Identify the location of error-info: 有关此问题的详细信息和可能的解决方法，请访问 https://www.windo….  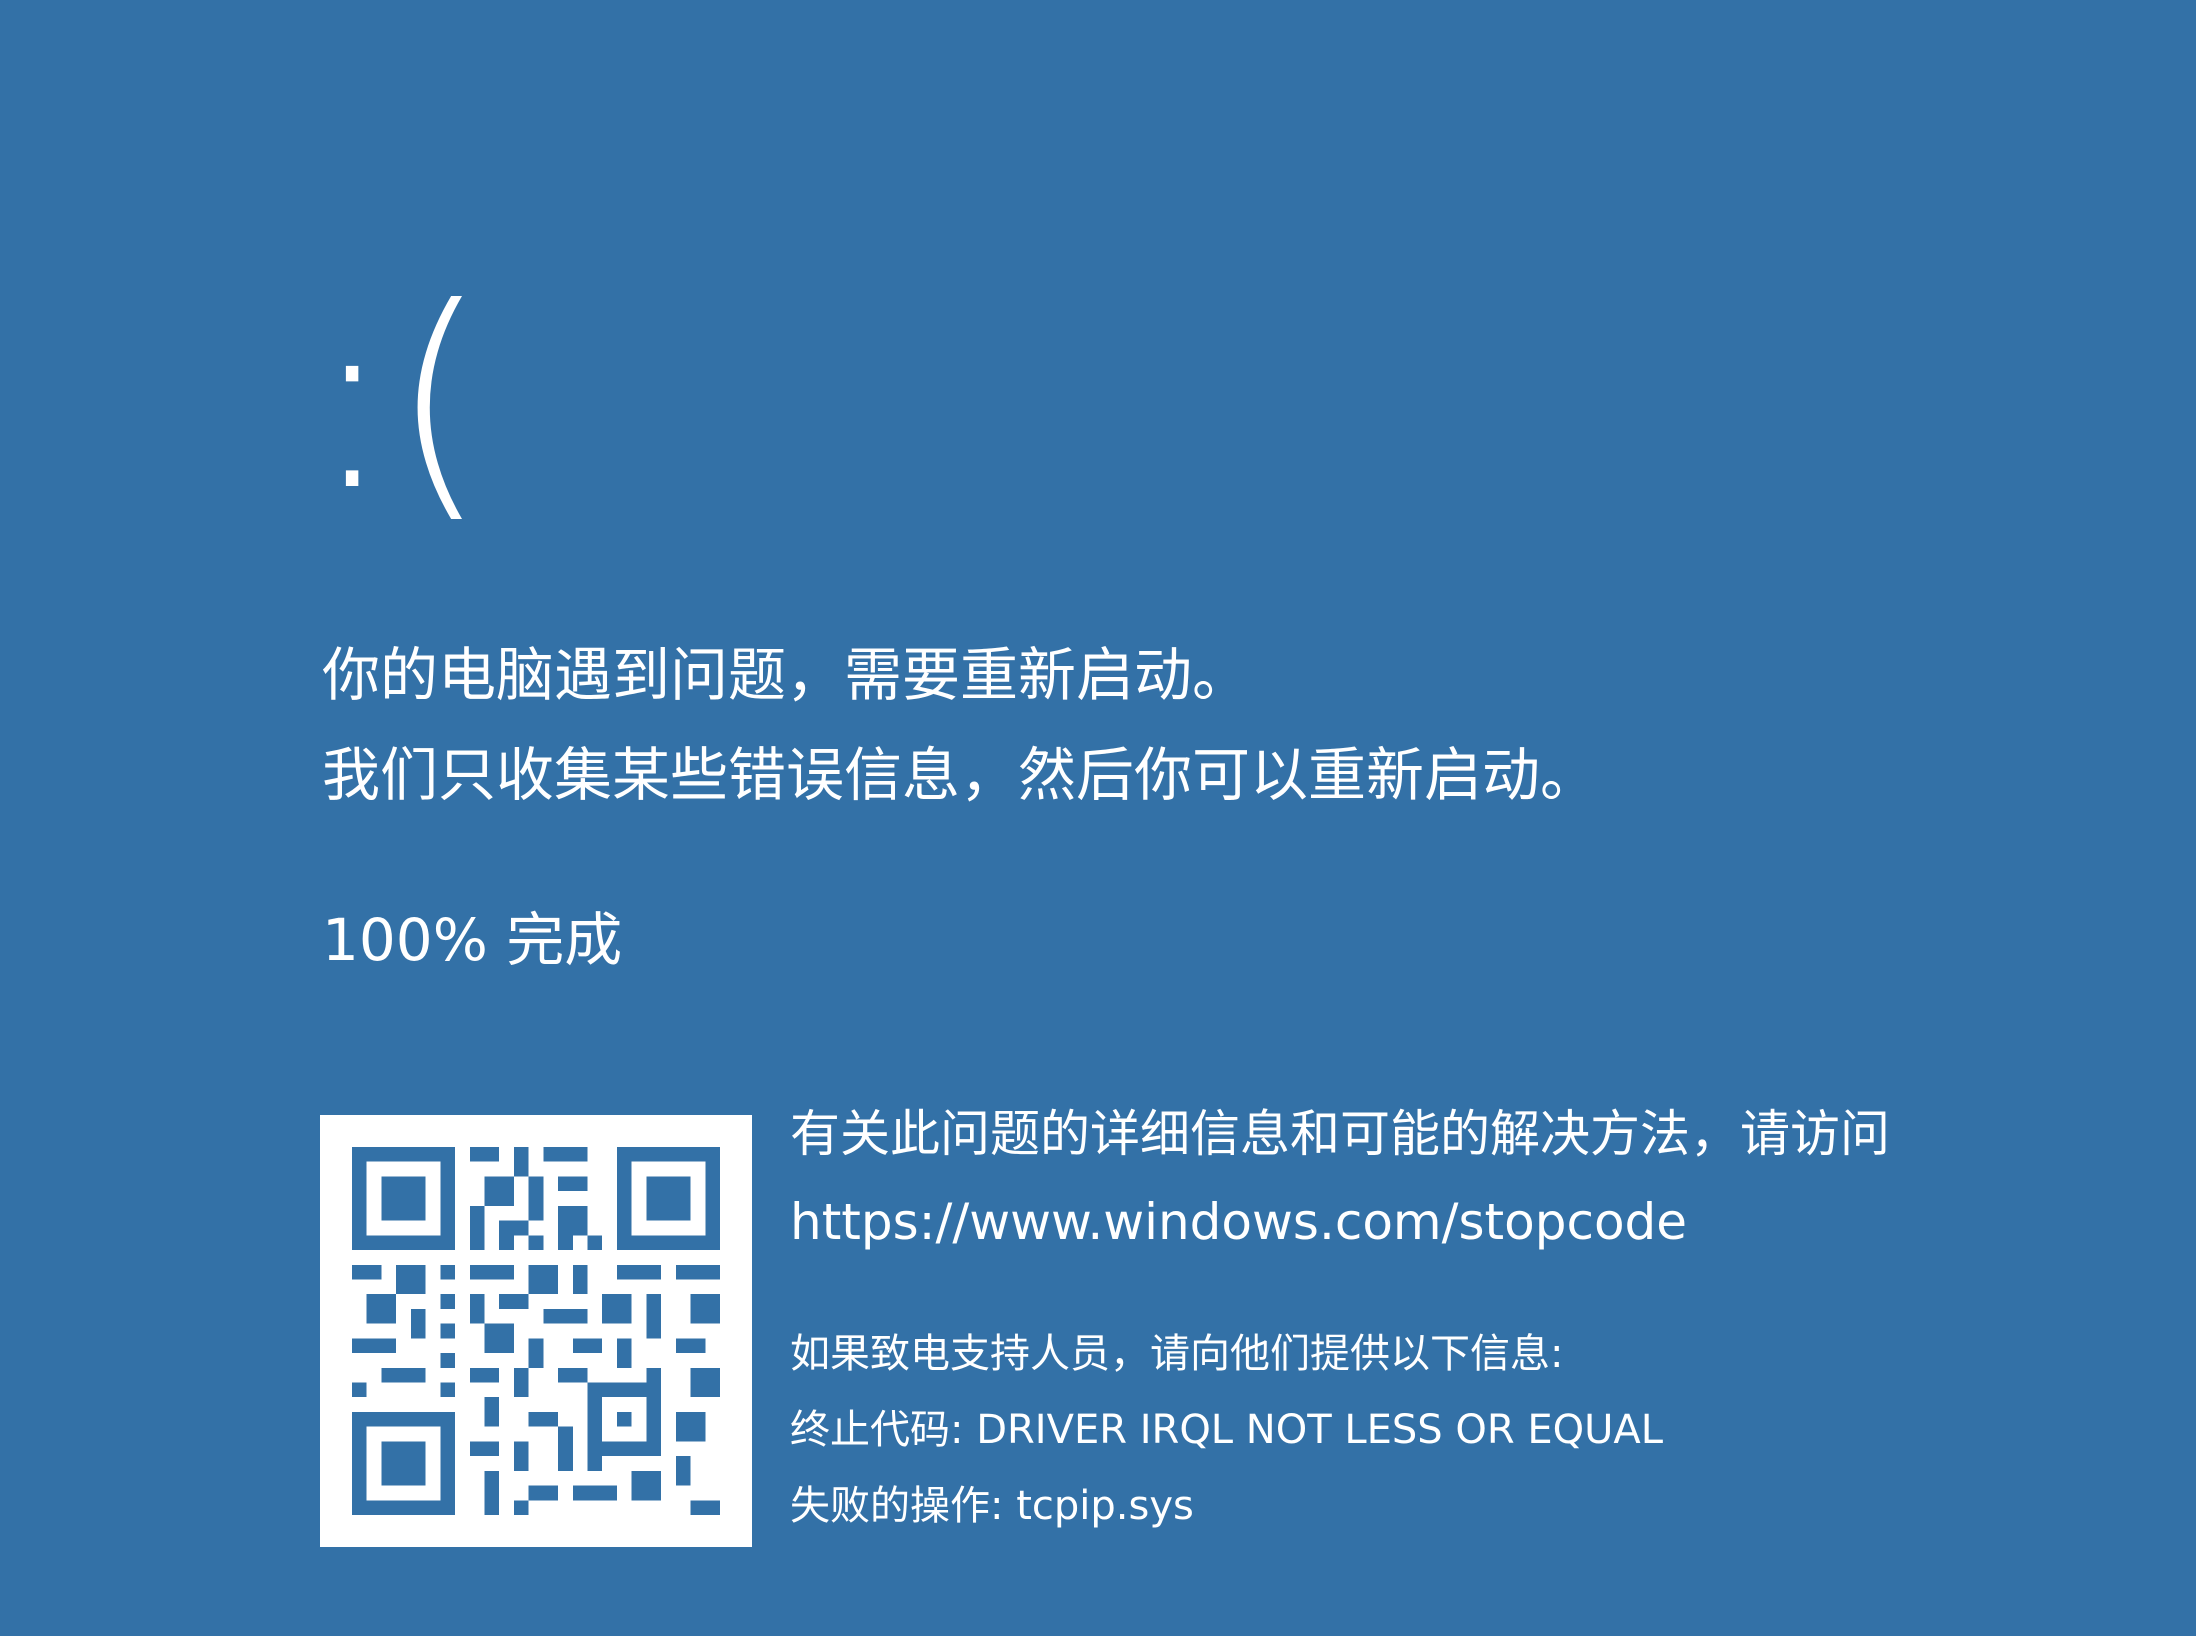
(1340, 1317).